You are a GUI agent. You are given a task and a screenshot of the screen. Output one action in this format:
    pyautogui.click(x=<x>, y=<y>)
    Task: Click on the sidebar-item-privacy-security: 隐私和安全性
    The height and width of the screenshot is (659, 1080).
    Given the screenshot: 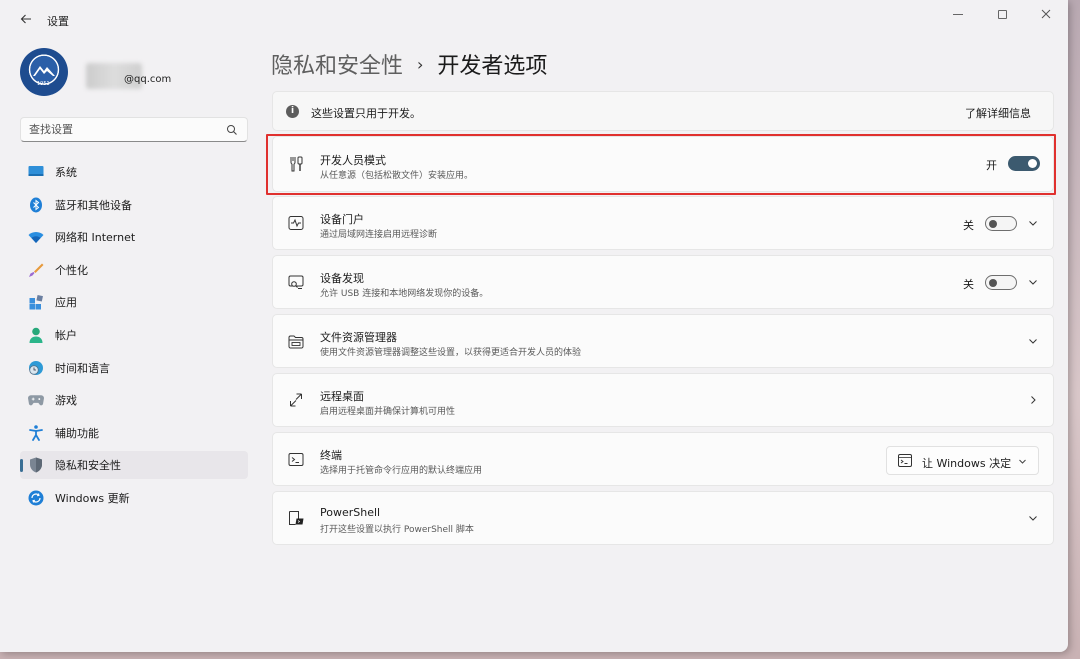 What is the action you would take?
    pyautogui.click(x=134, y=465)
    